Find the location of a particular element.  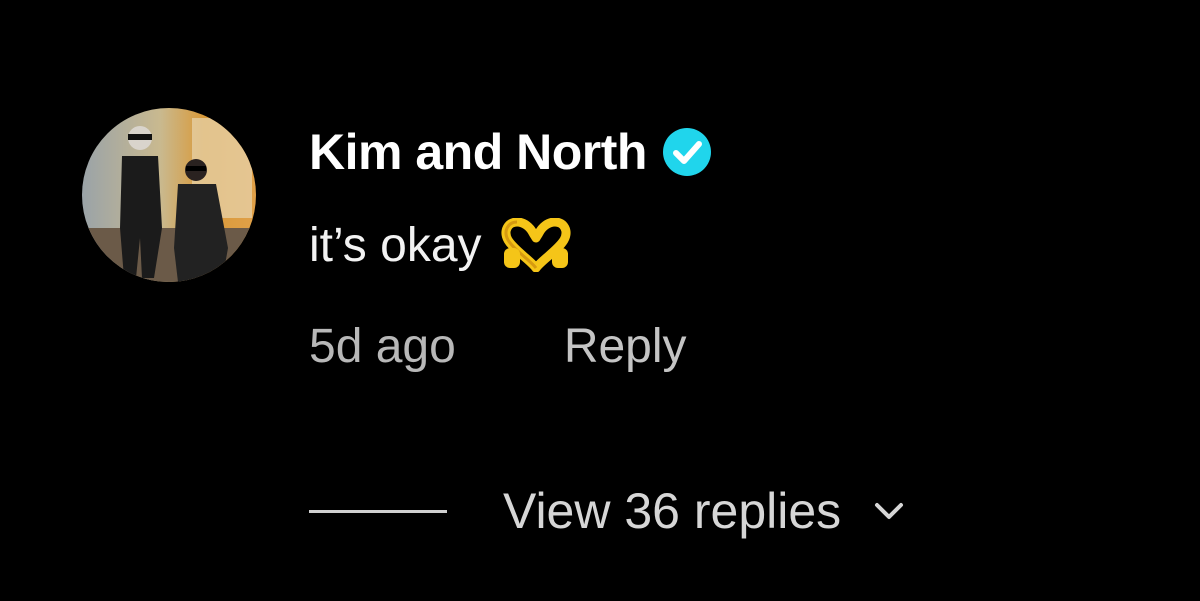

replies-toggle-row: View 36 replies is located at coordinates (609, 511).